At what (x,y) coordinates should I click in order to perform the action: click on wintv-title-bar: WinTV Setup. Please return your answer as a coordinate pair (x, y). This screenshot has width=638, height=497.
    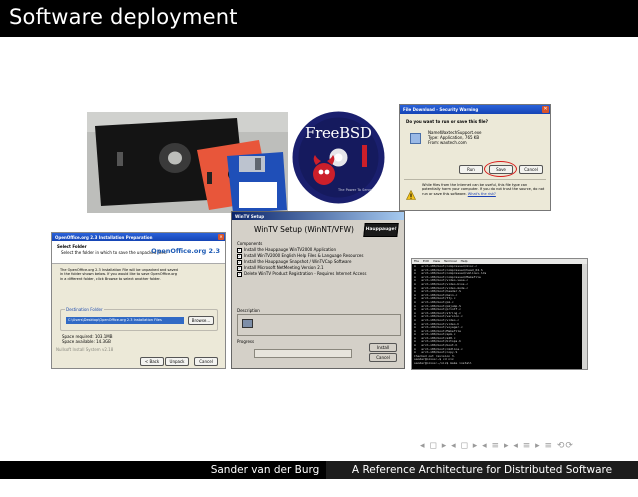
    Looking at the image, I should click on (318, 216).